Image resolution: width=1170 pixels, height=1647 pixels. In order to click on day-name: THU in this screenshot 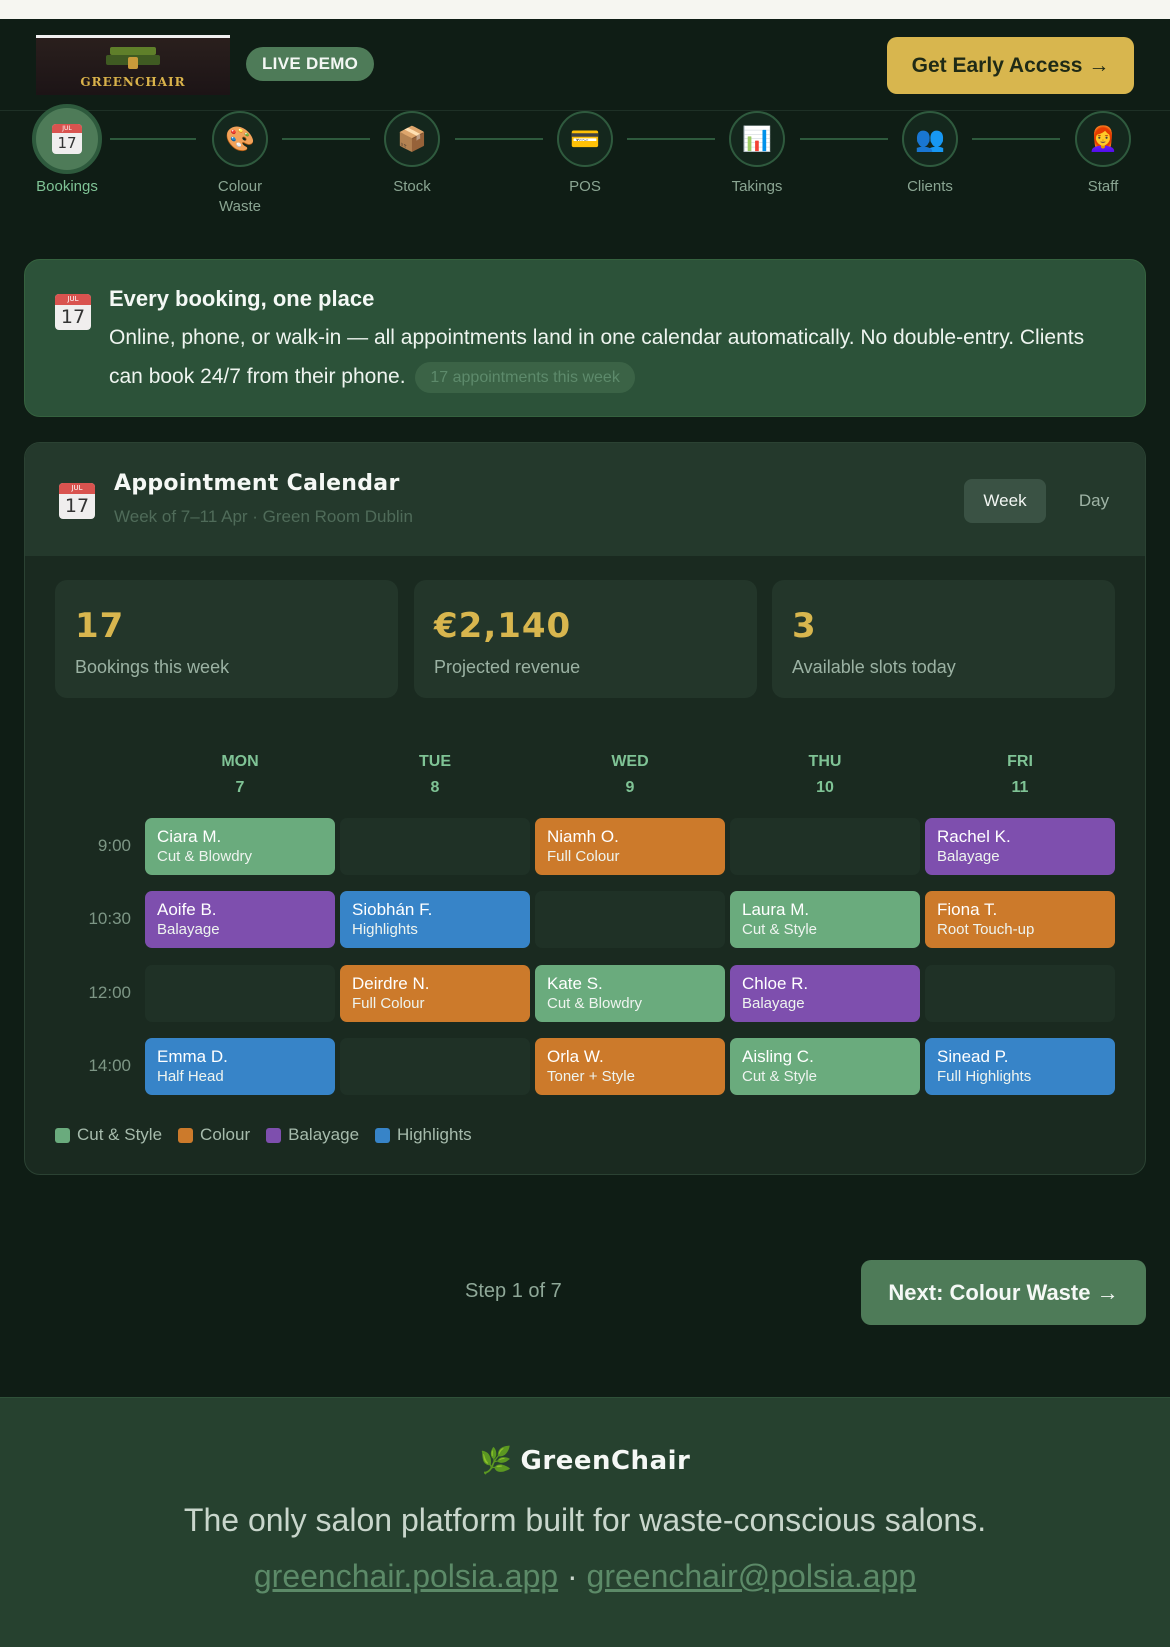, I will do `click(825, 761)`.